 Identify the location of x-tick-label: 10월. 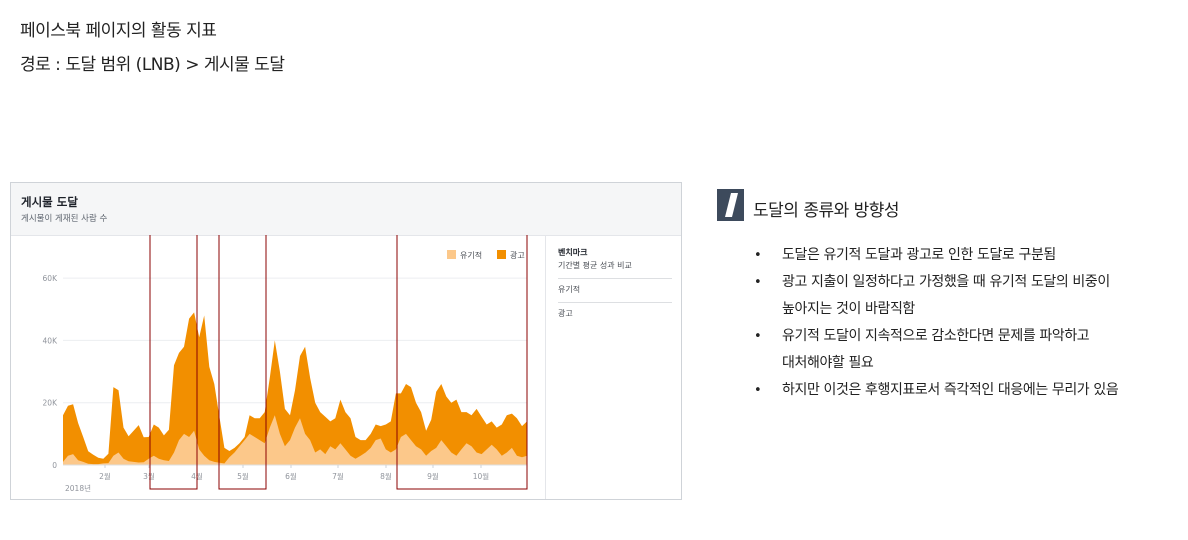
(481, 476).